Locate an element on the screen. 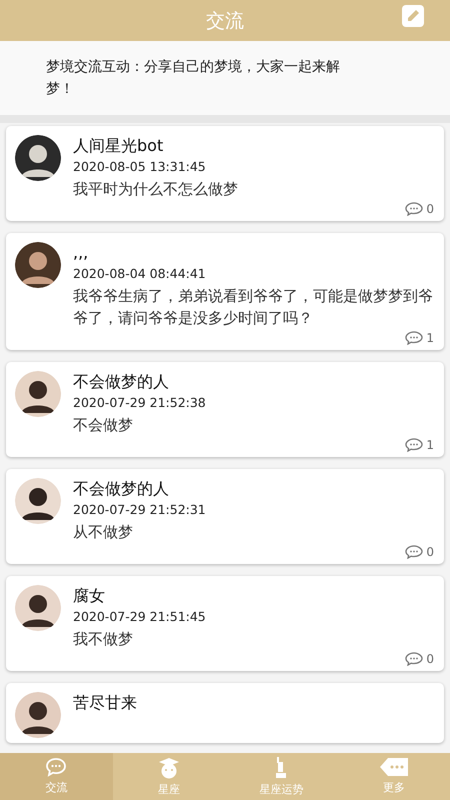  post-card: 不会做梦的人 2020-07-29 21:52:38 不会做梦 1 is located at coordinates (225, 409).